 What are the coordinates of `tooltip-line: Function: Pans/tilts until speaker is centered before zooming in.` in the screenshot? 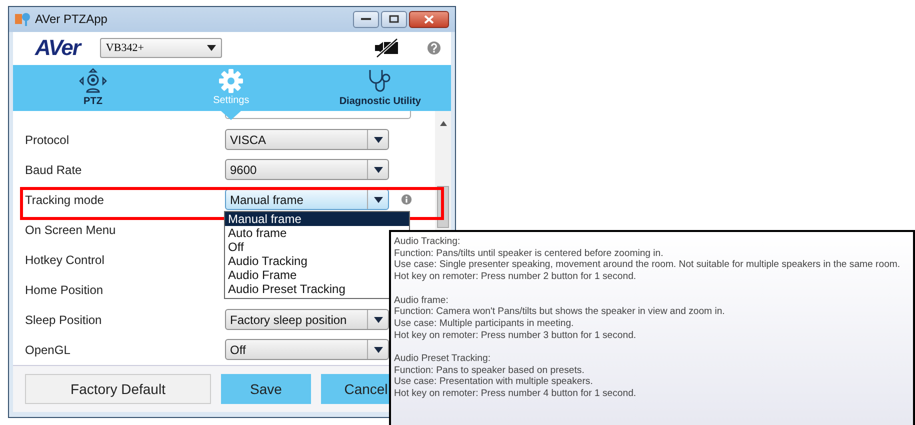 It's located at (529, 254).